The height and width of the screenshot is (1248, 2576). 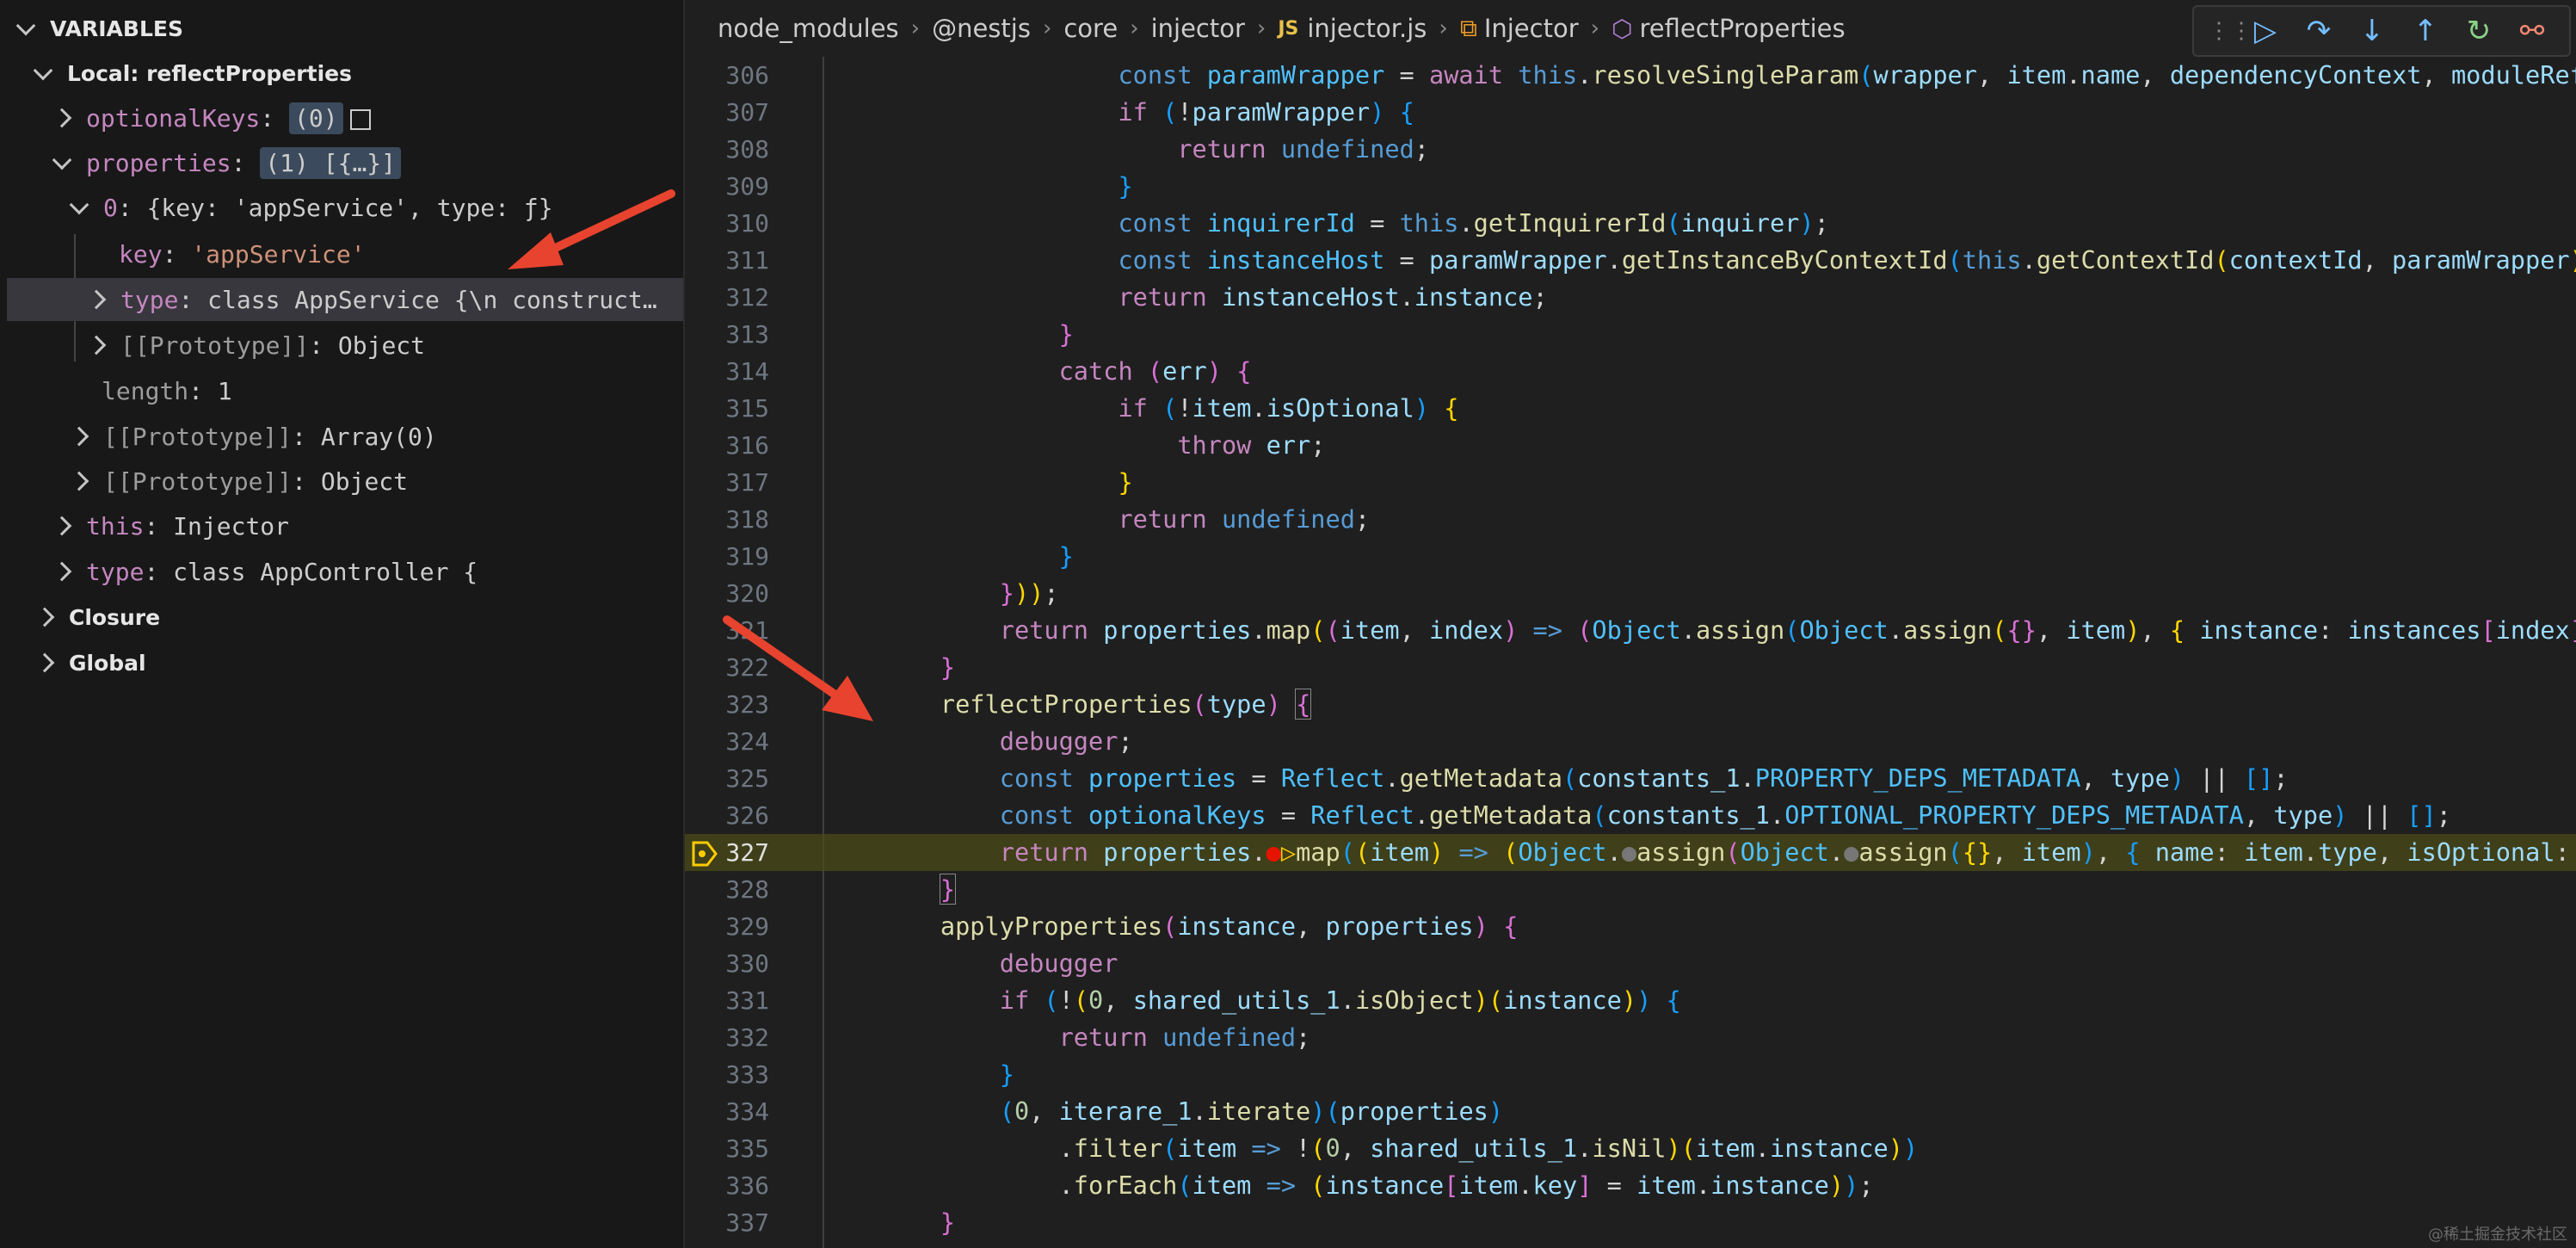 I want to click on disconnect-button: ⚯, so click(x=2532, y=31).